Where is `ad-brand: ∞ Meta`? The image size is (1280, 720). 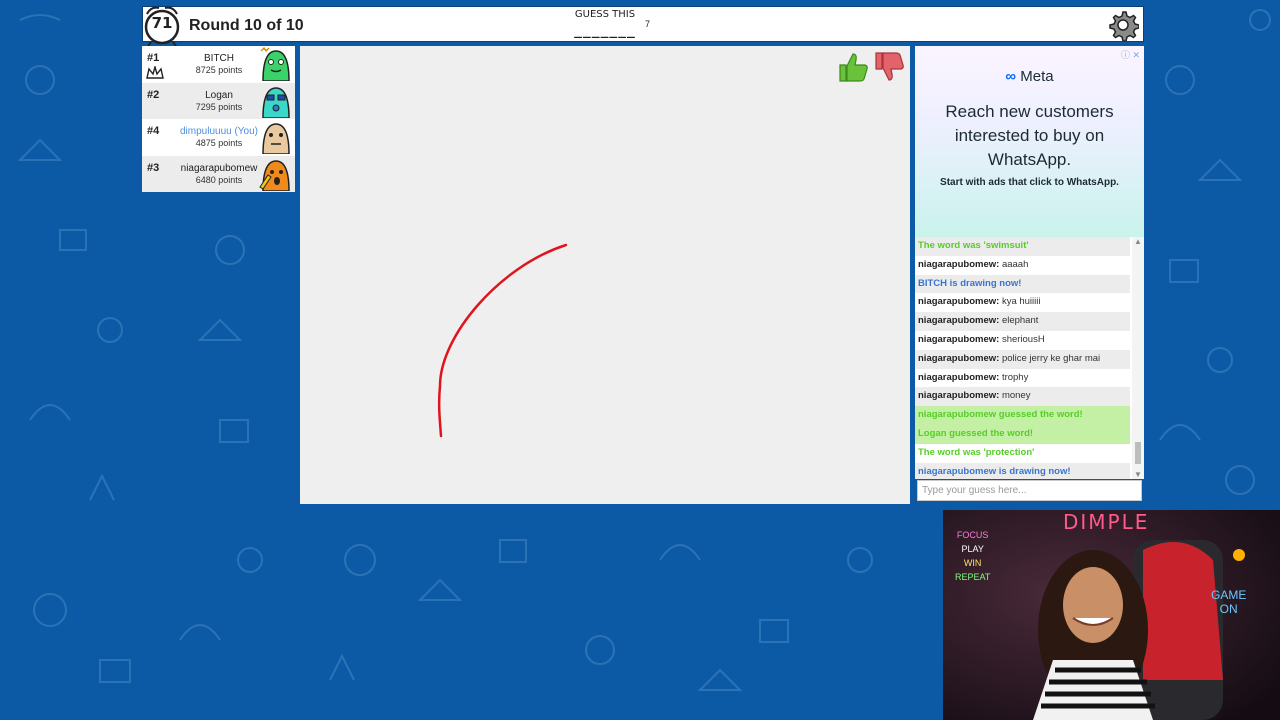 ad-brand: ∞ Meta is located at coordinates (1029, 76).